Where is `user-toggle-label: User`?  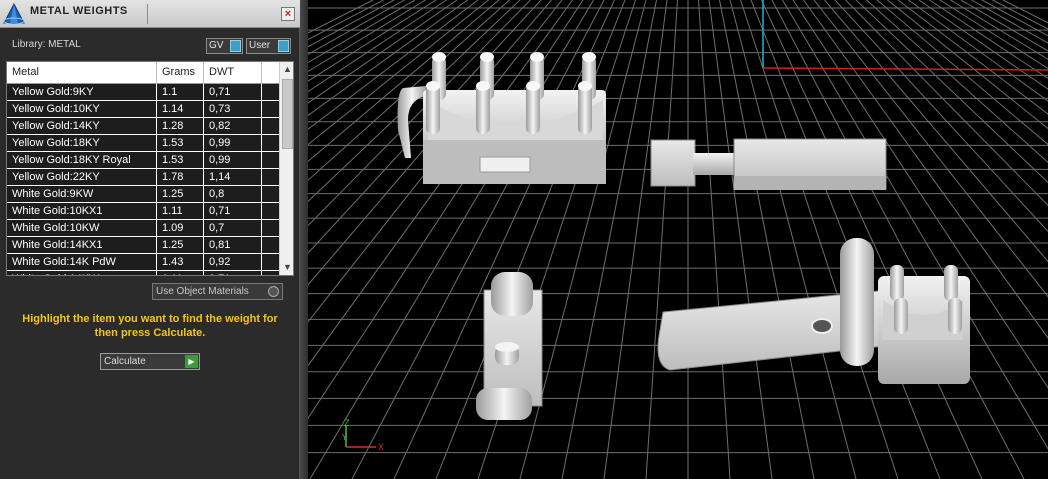
user-toggle-label: User is located at coordinates (260, 45).